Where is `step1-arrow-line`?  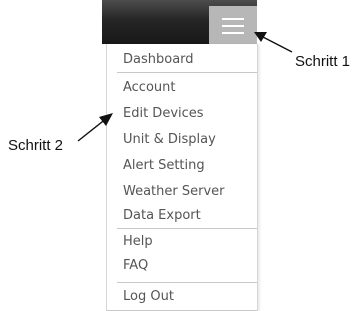 step1-arrow-line is located at coordinates (276, 44).